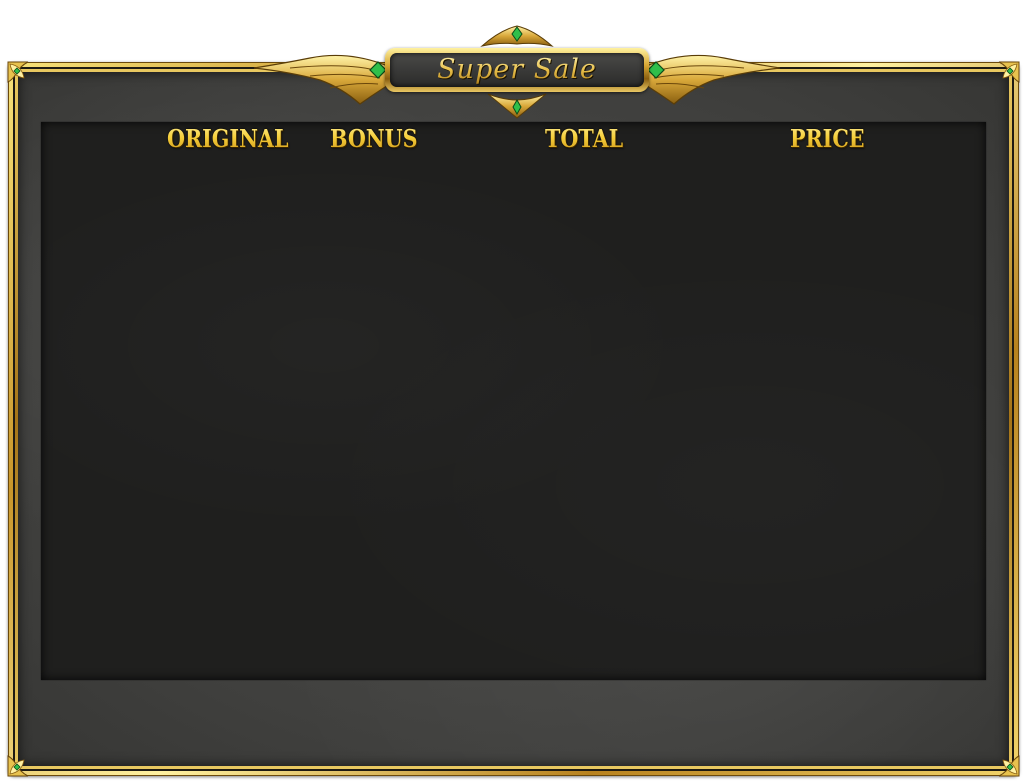 This screenshot has width=1027, height=782. I want to click on column-header-total: TOTAL, so click(584, 139).